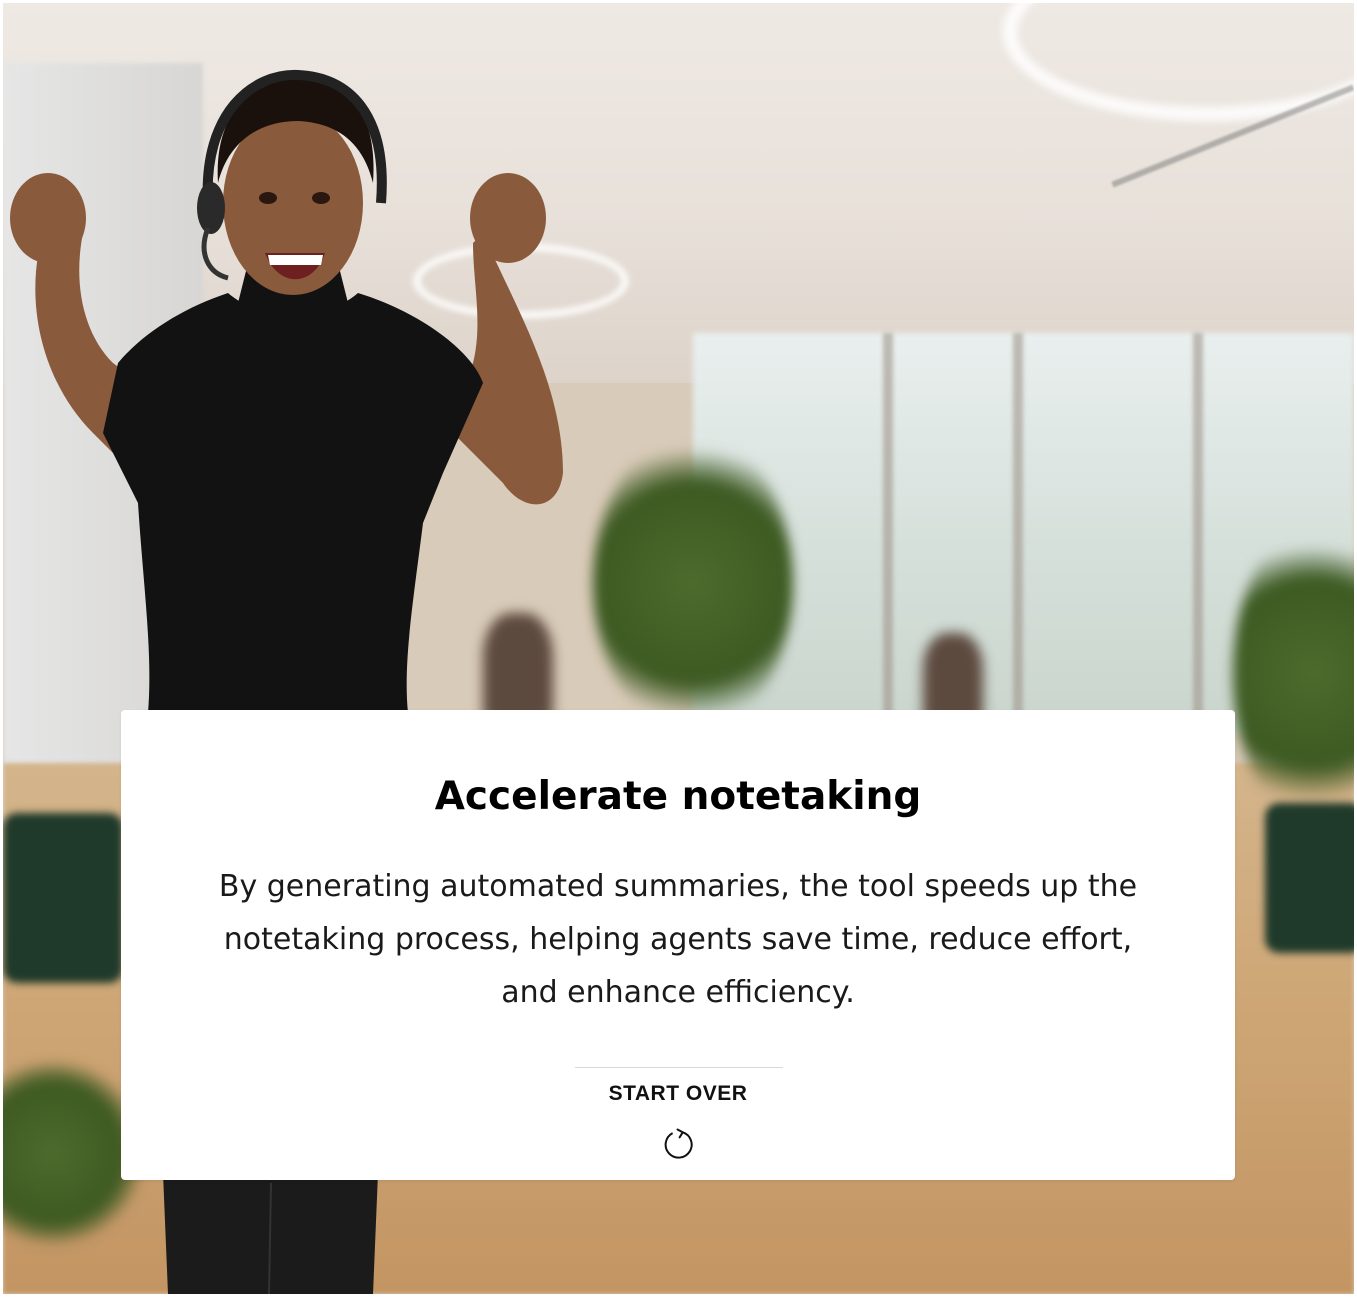 The height and width of the screenshot is (1297, 1357). What do you see at coordinates (679, 1067) in the screenshot?
I see `divider` at bounding box center [679, 1067].